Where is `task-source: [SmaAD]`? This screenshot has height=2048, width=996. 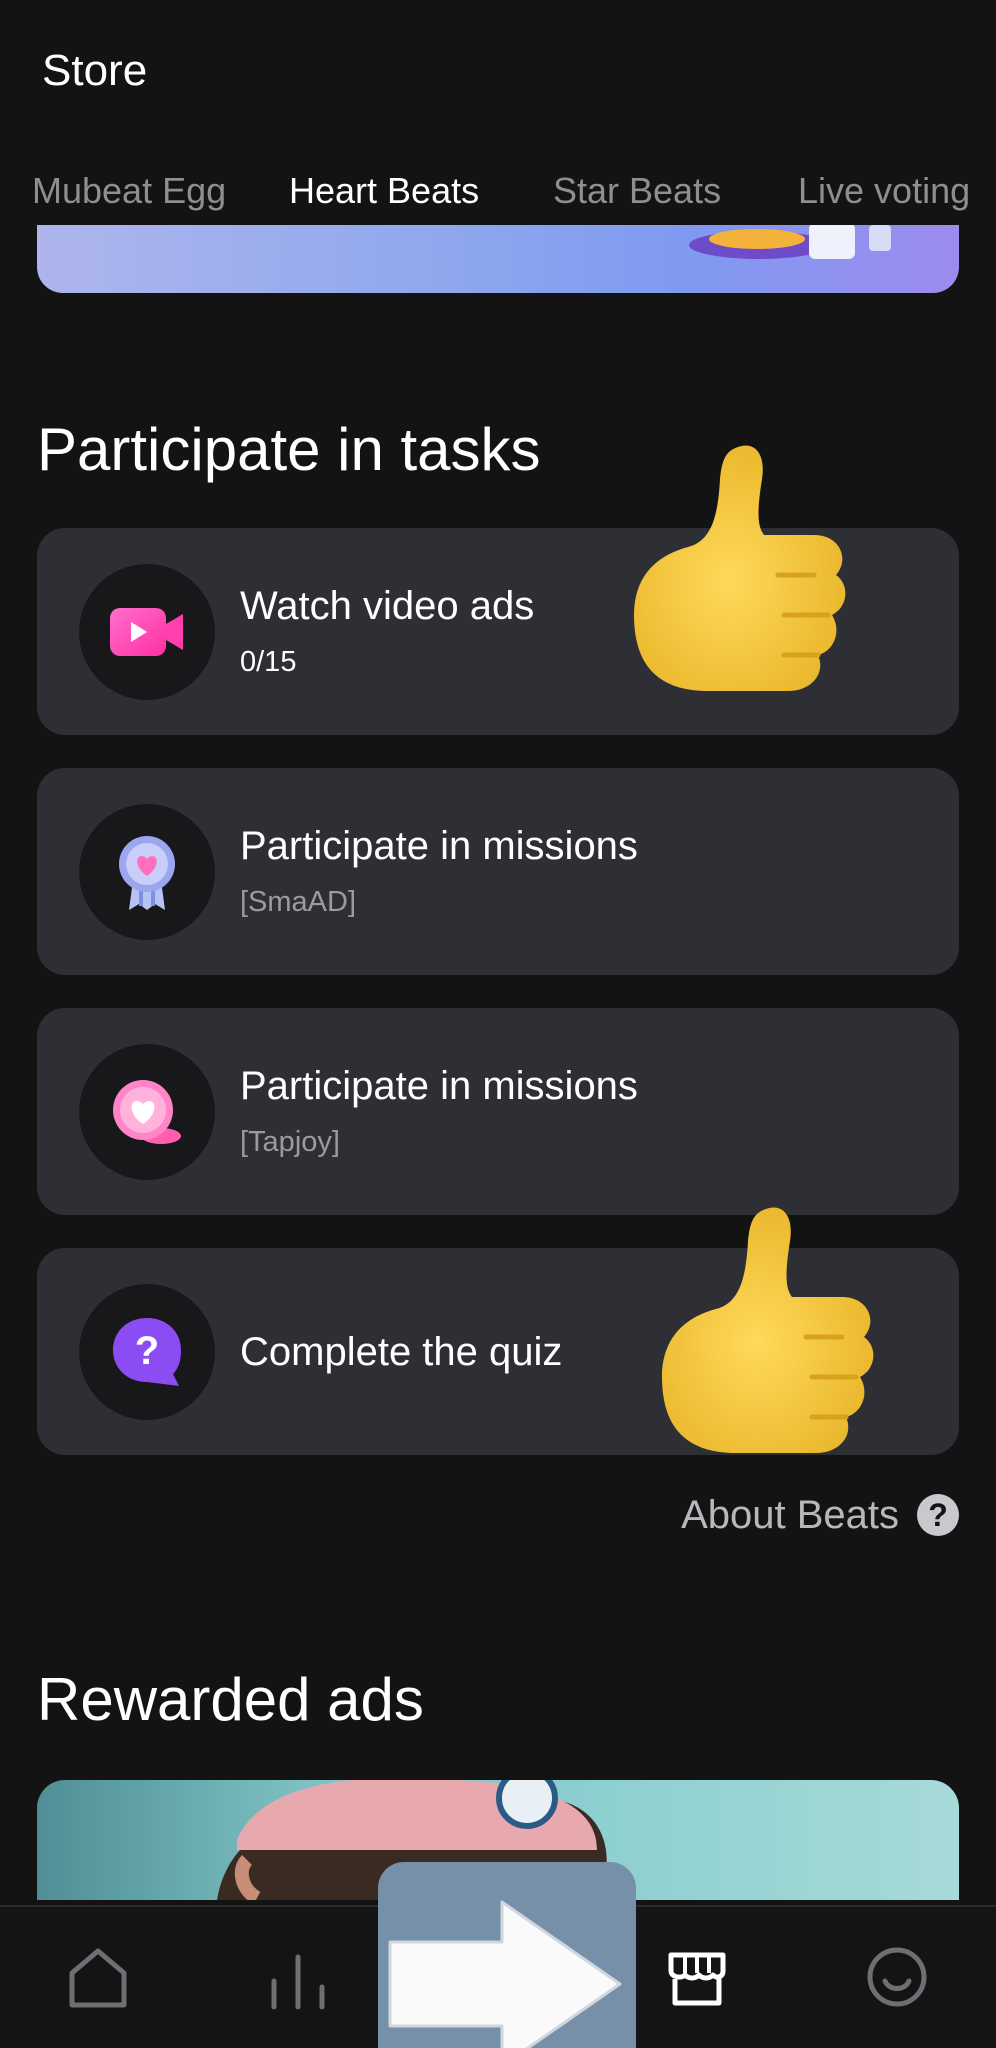 task-source: [SmaAD] is located at coordinates (298, 902).